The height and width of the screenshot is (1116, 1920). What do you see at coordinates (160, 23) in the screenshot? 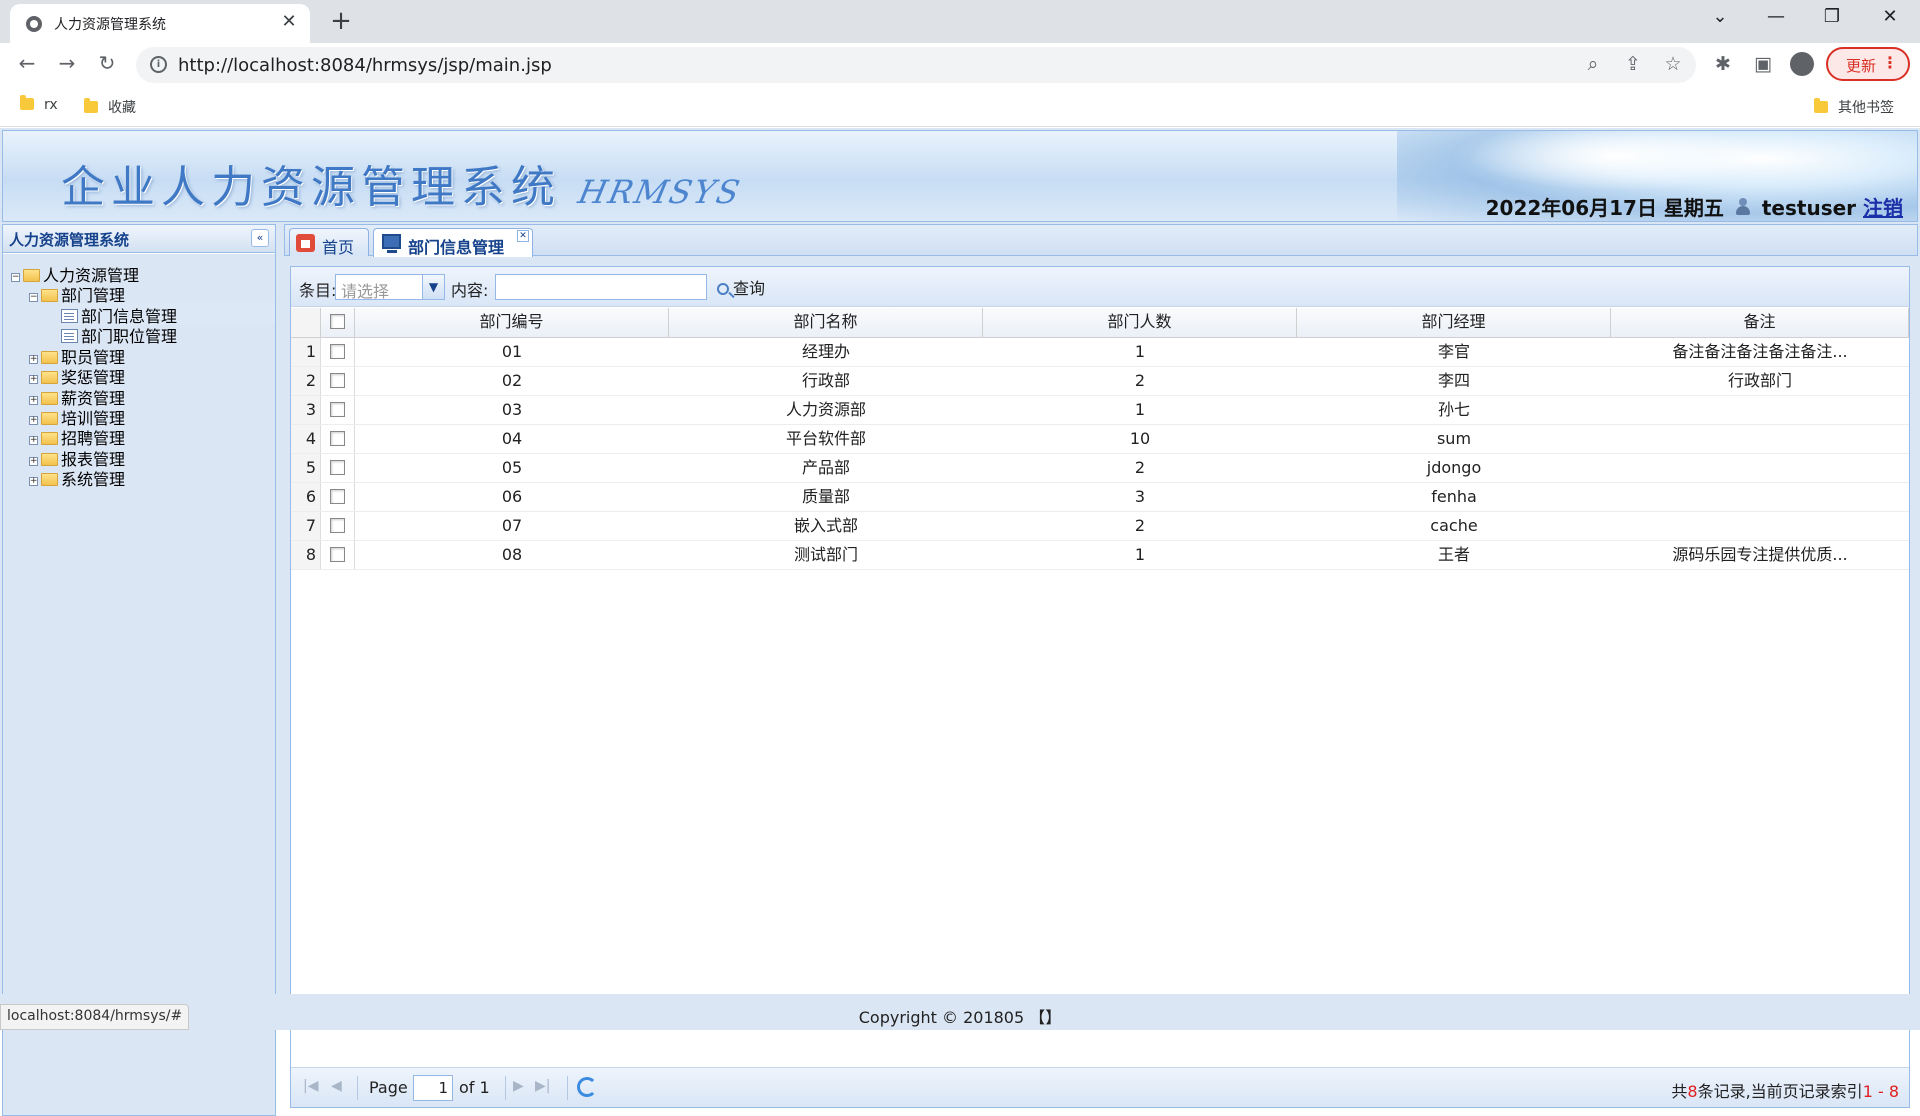
I see `browser-tab: 人力资源管理系统 ✕` at bounding box center [160, 23].